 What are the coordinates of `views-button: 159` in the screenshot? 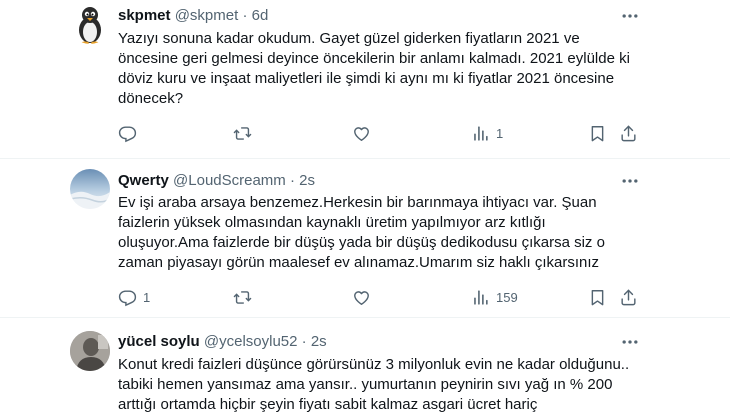 It's located at (494, 297).